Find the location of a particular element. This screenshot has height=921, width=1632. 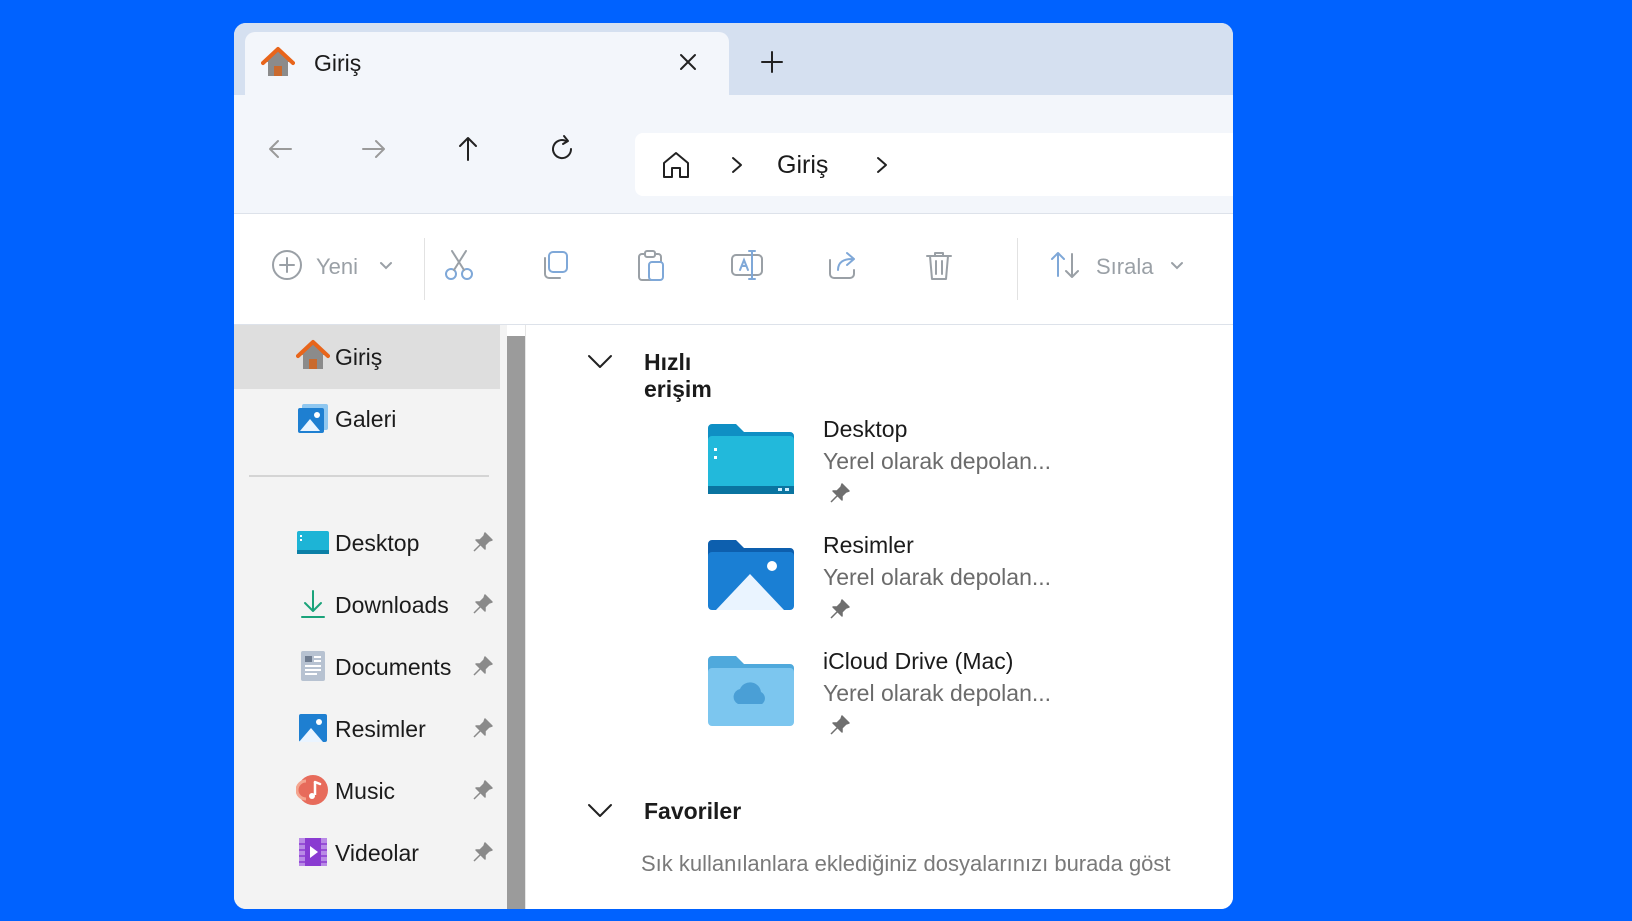

navigation-bar: Giriş is located at coordinates (733, 154).